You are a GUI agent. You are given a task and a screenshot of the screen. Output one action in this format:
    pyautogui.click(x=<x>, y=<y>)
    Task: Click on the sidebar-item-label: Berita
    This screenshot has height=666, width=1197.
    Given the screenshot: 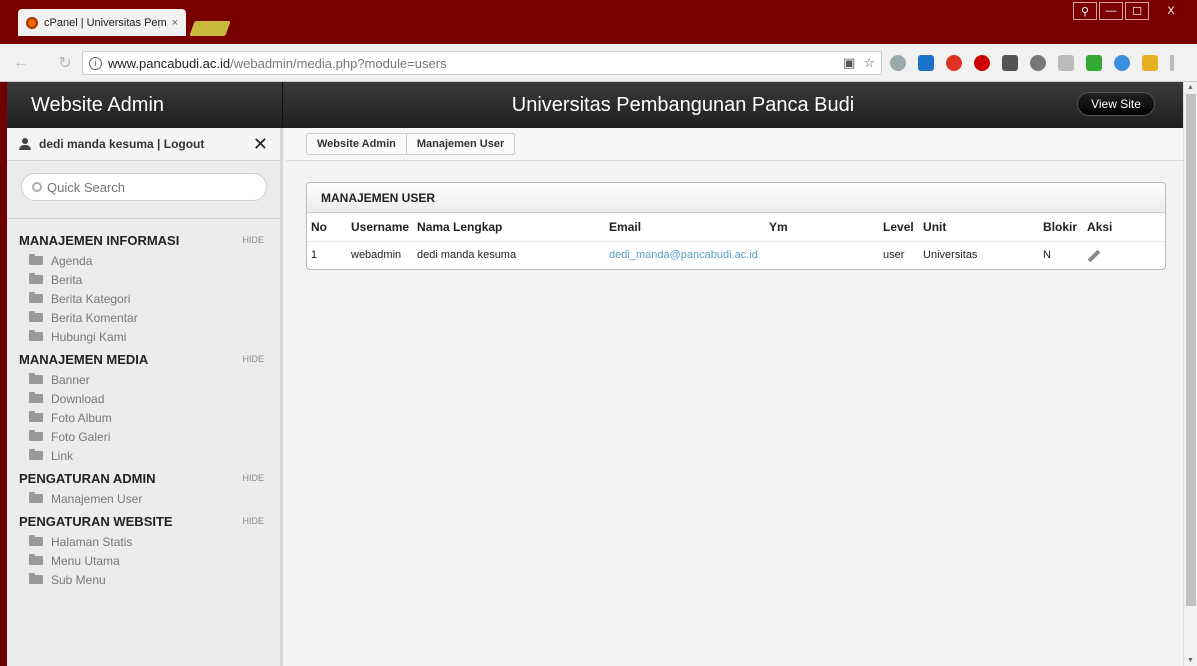 What is the action you would take?
    pyautogui.click(x=67, y=279)
    